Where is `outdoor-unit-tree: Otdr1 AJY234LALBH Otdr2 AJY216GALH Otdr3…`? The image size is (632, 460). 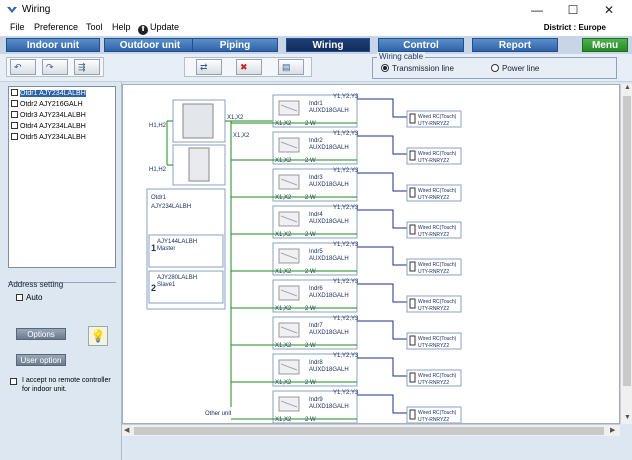 outdoor-unit-tree: Otdr1 AJY234LALBH Otdr2 AJY216GALH Otdr3… is located at coordinates (62, 177).